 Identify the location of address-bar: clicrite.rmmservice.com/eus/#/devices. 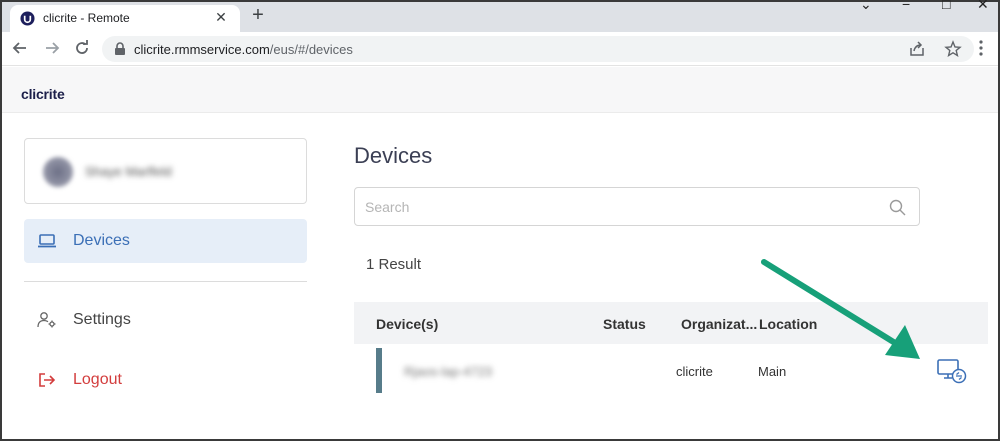
(538, 49).